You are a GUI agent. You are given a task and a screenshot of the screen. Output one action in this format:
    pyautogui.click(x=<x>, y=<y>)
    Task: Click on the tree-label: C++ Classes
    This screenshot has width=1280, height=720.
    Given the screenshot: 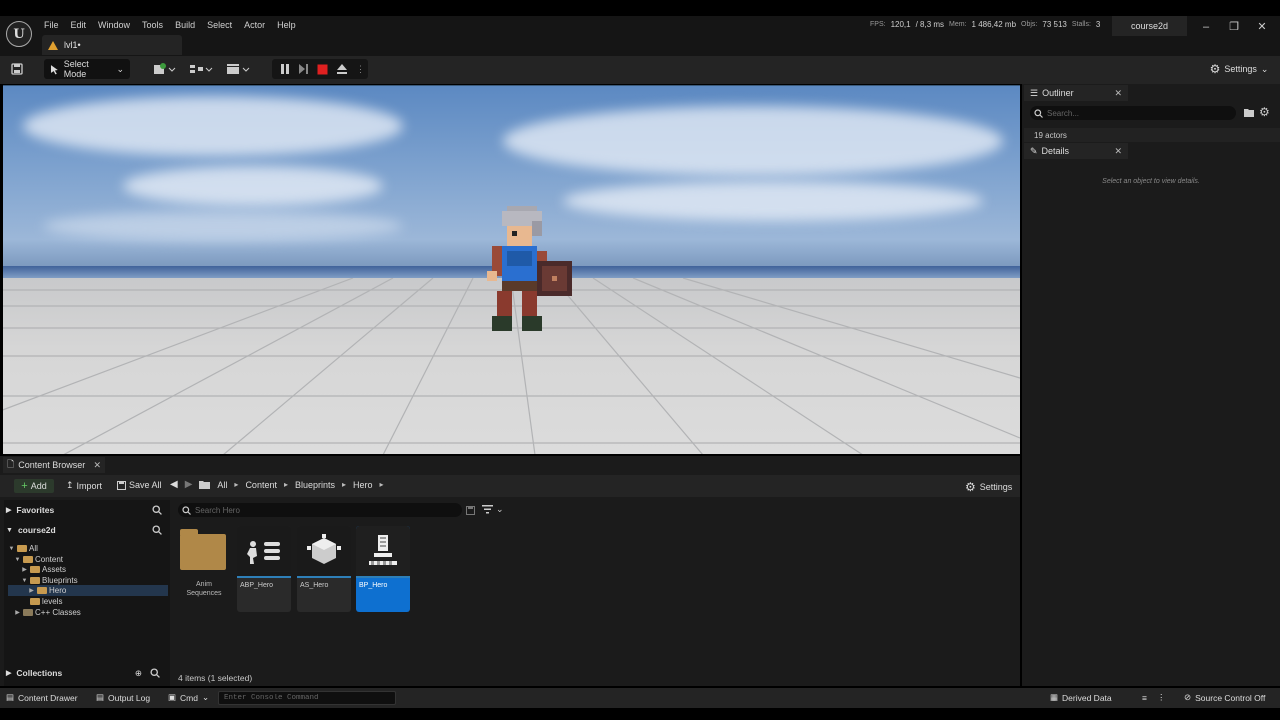 What is the action you would take?
    pyautogui.click(x=58, y=612)
    